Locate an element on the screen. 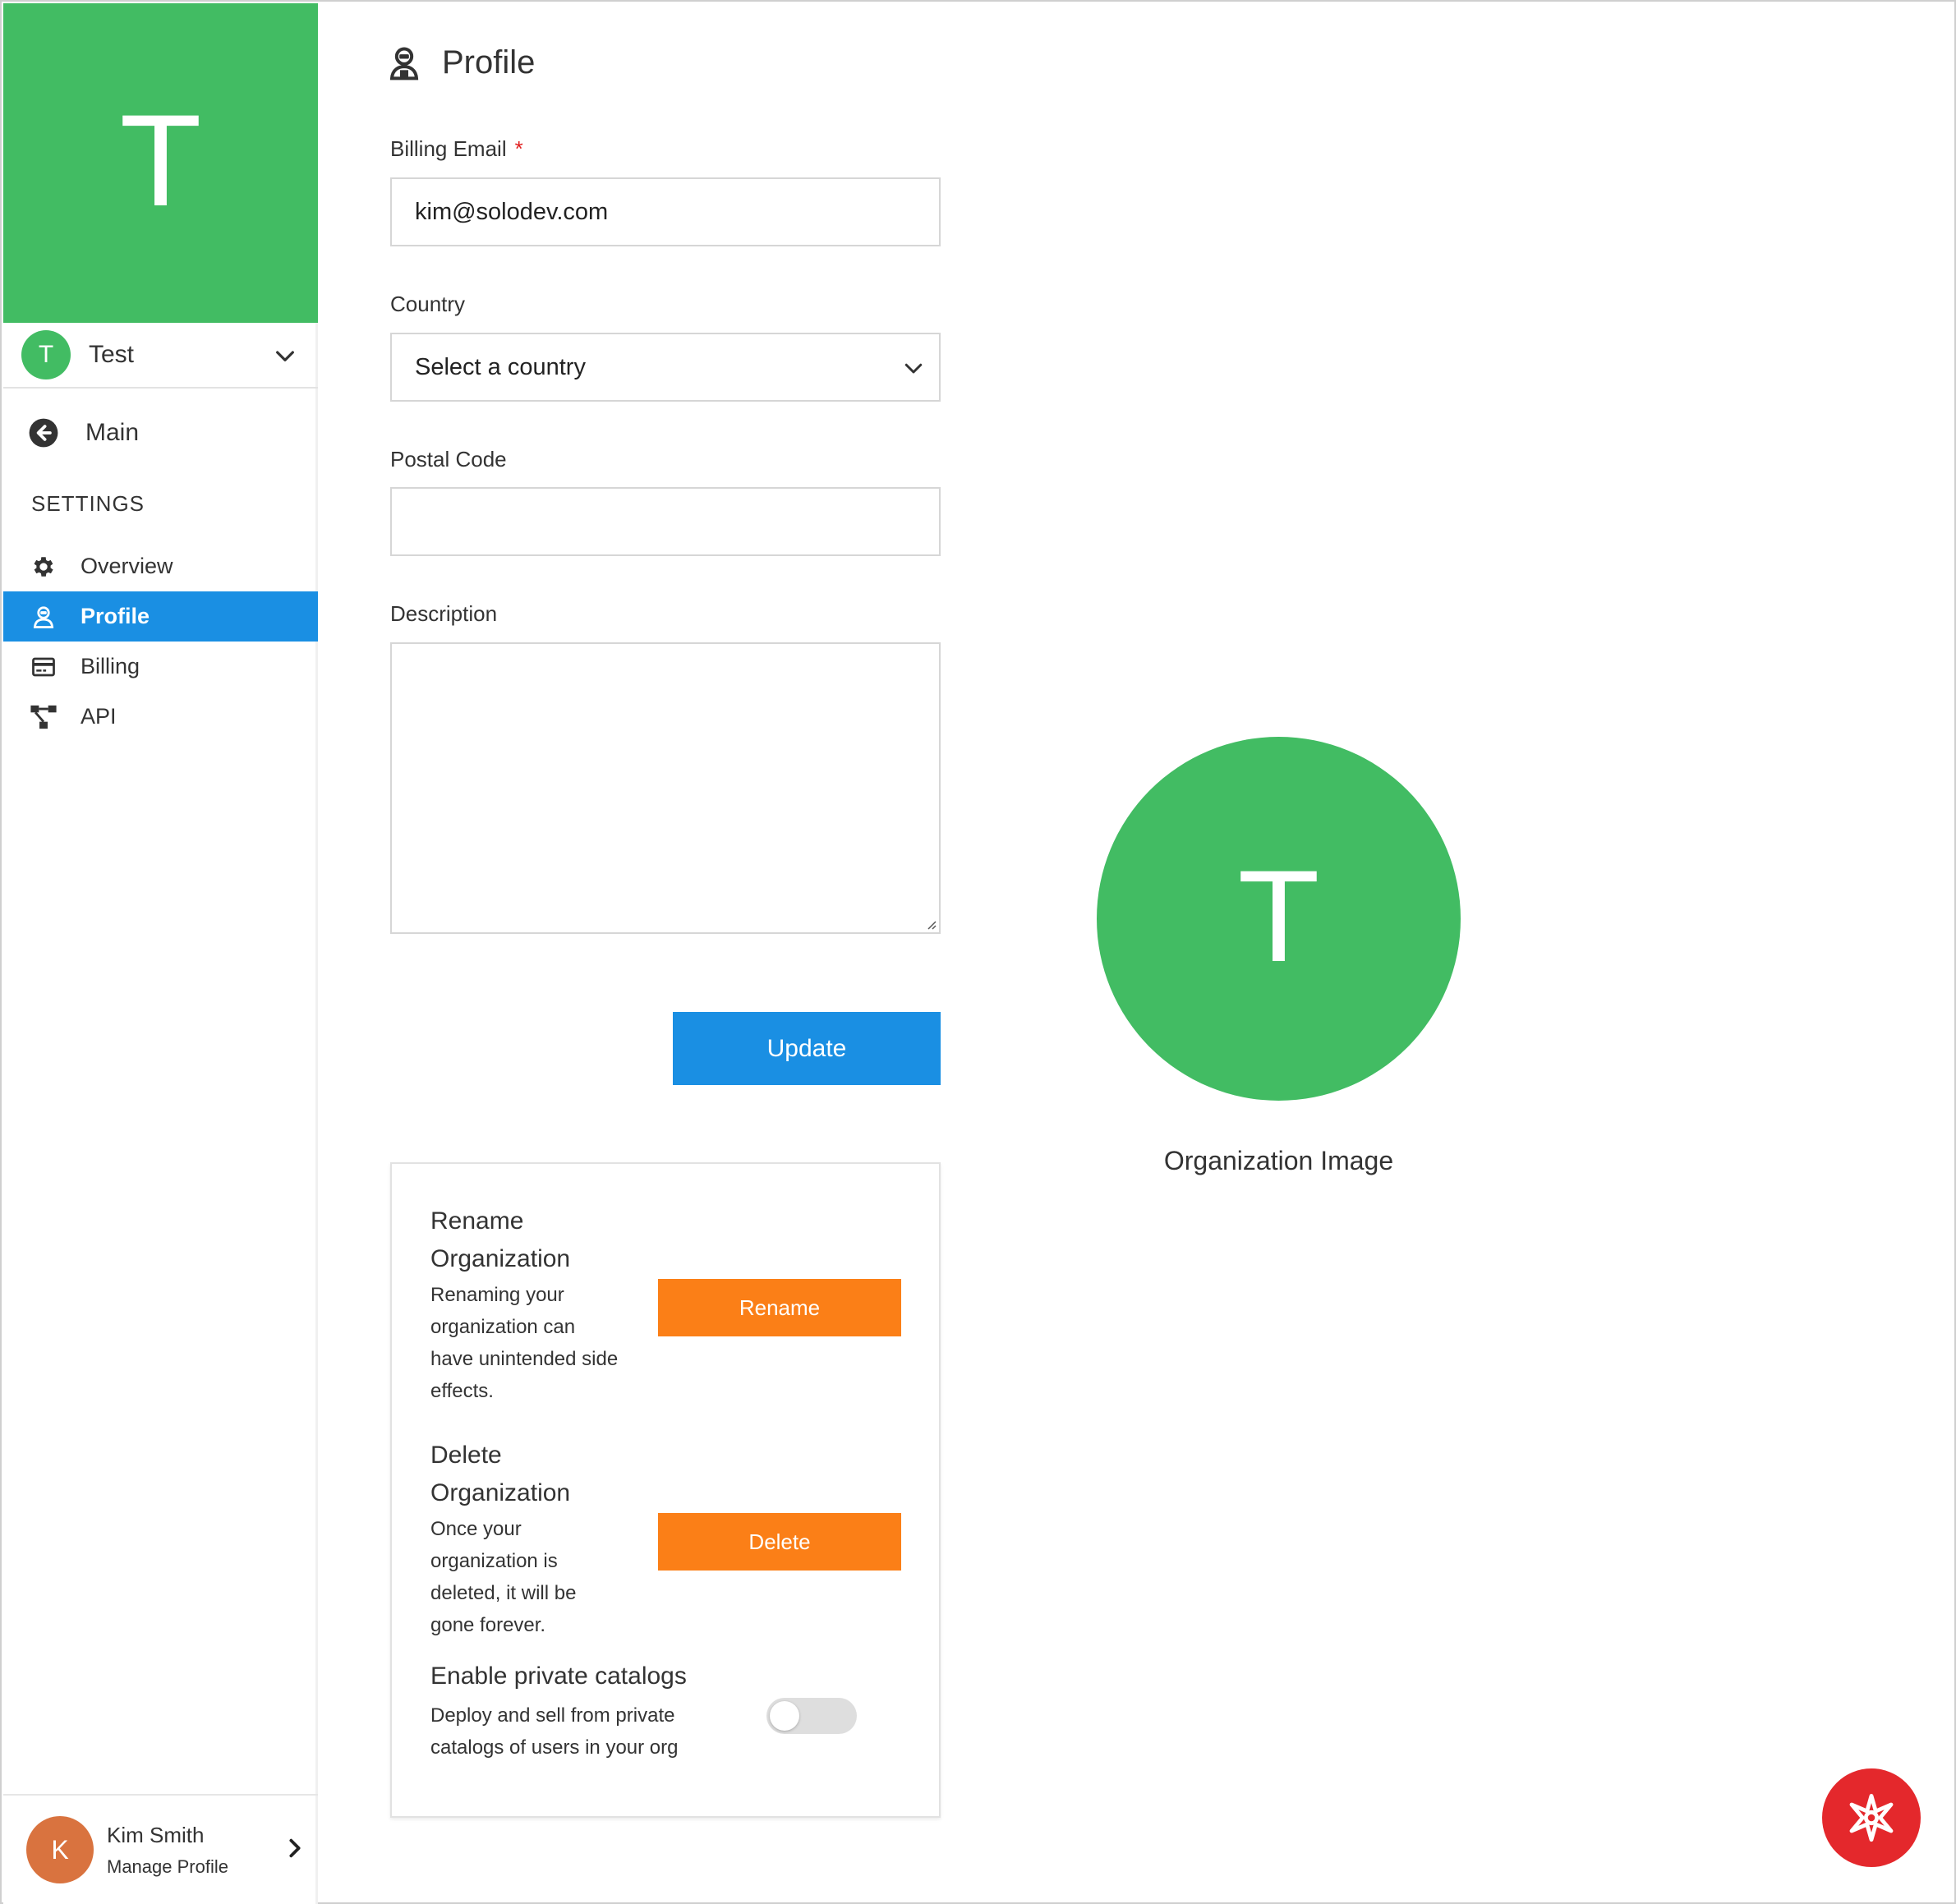 The height and width of the screenshot is (1904, 1956). sidebar-item-label: API is located at coordinates (99, 716).